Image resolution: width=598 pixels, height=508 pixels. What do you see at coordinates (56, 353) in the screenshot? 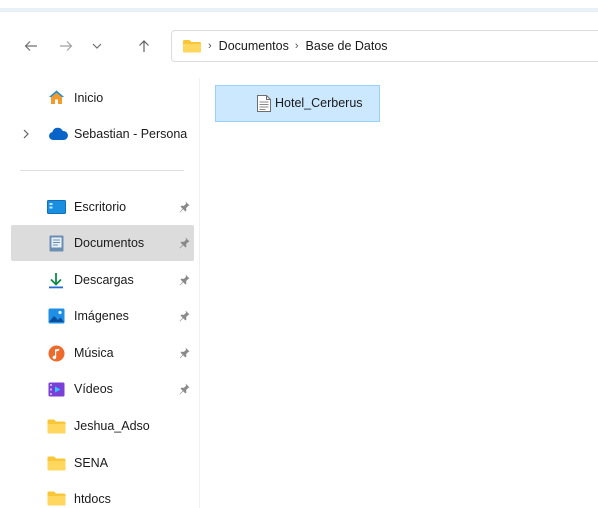
I see `music-icon` at bounding box center [56, 353].